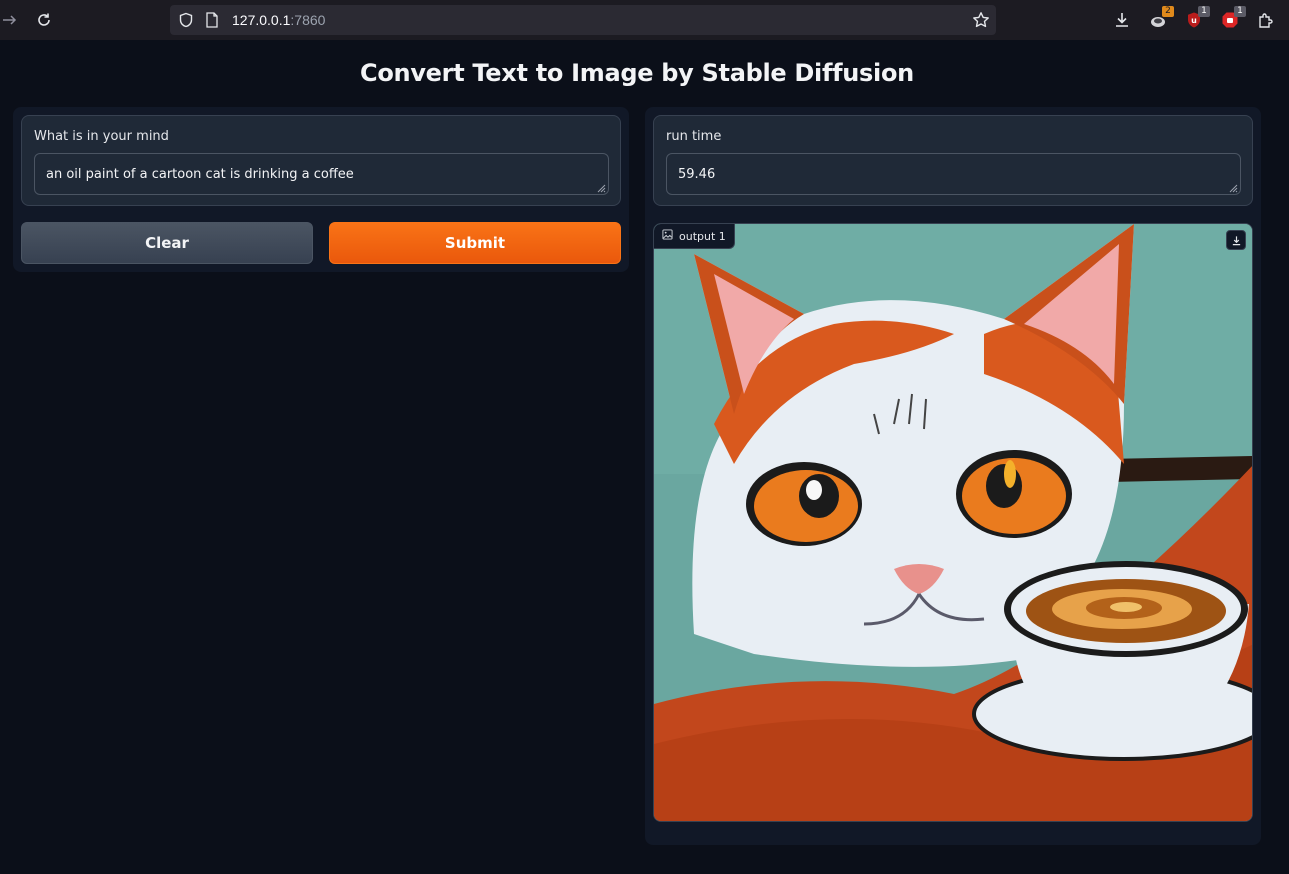  I want to click on runtime-value: 59.46, so click(697, 174).